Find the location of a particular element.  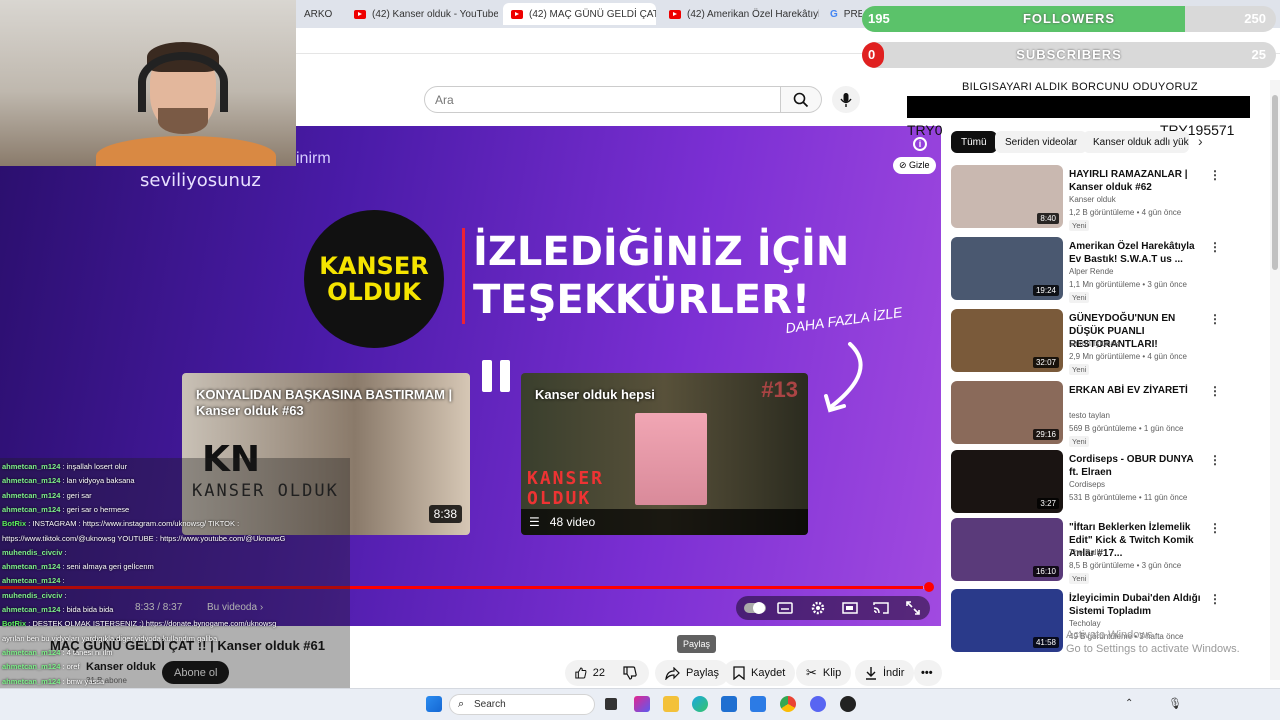

channel-name: The Pally is located at coordinates (1085, 552).